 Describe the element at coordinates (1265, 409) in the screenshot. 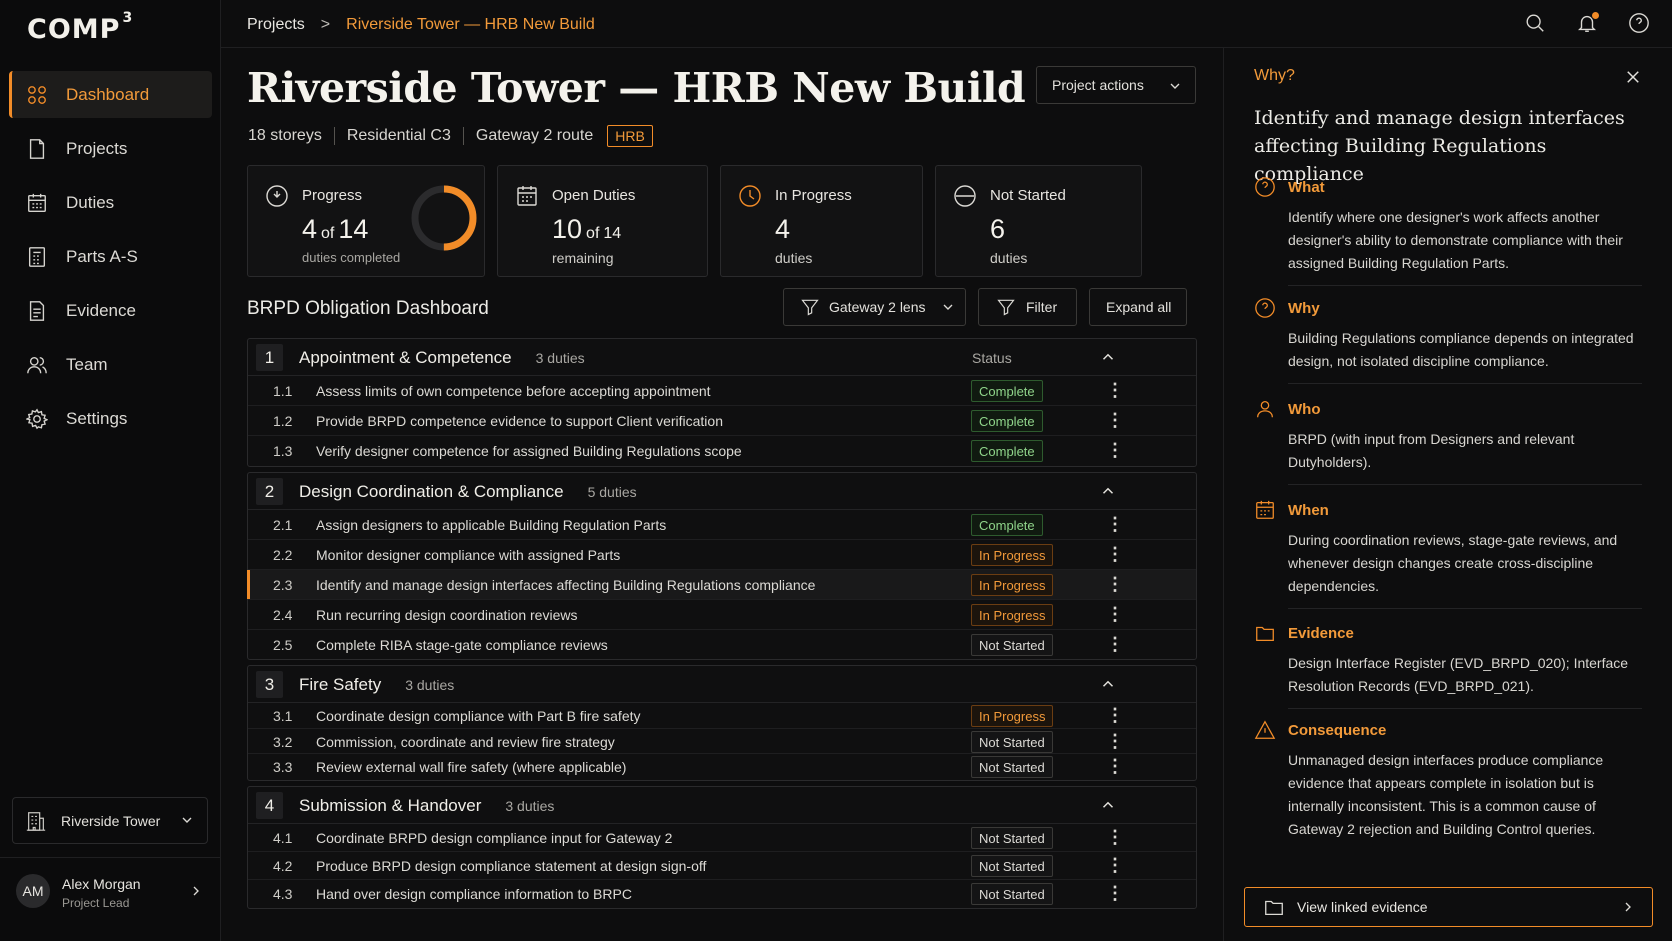

I see `person-icon` at that location.